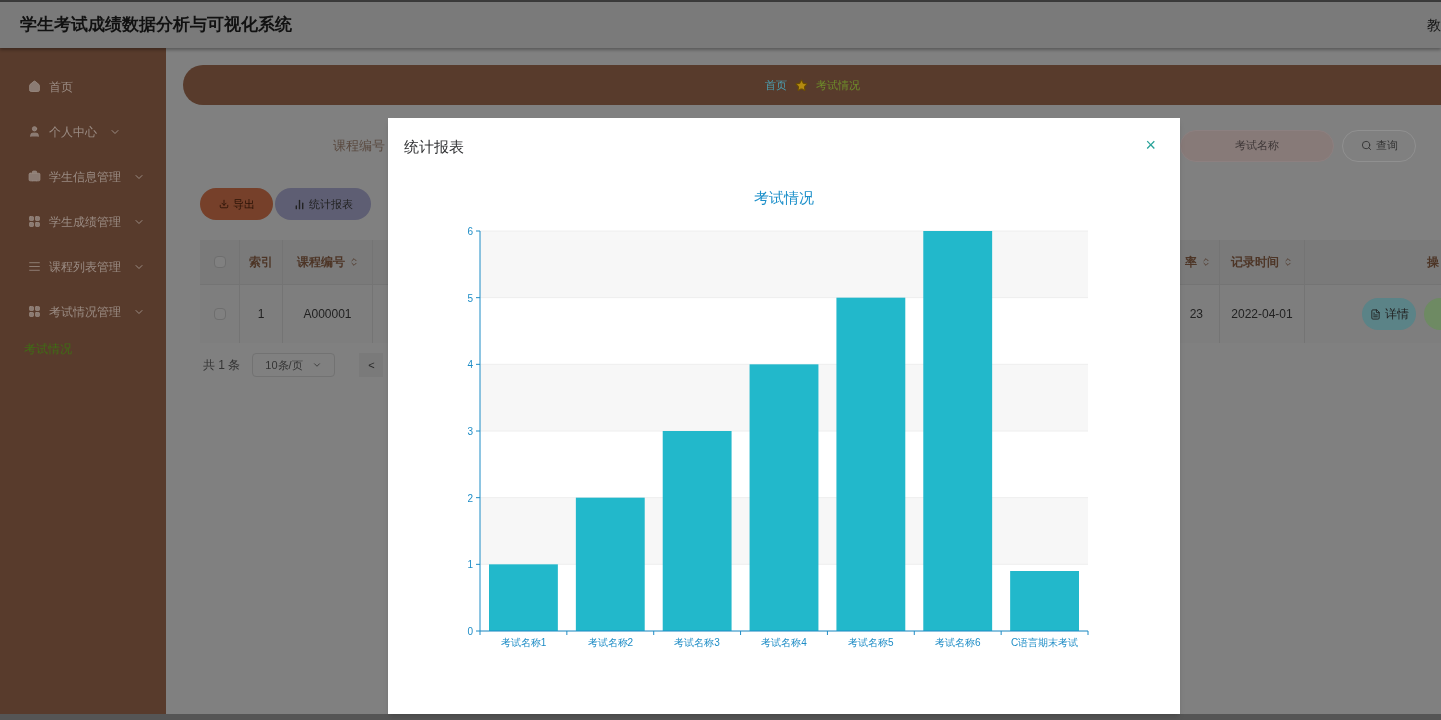  I want to click on search-icon, so click(1366, 145).